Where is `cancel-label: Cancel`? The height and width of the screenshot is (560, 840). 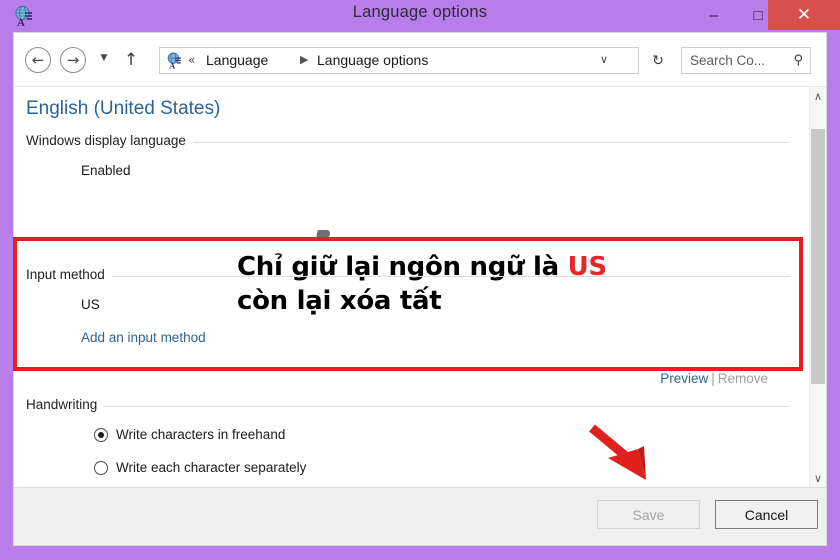
cancel-label: Cancel is located at coordinates (766, 514).